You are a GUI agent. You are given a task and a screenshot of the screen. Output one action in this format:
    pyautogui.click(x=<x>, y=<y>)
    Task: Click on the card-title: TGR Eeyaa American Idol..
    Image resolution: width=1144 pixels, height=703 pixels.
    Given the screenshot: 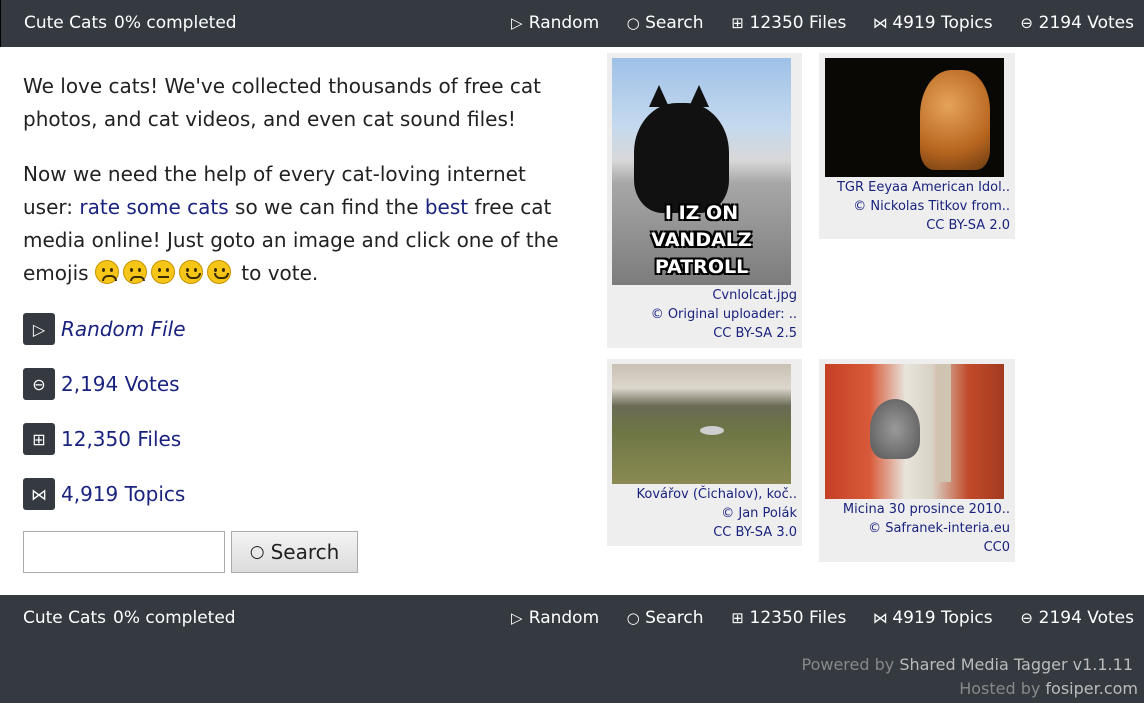 What is the action you would take?
    pyautogui.click(x=923, y=187)
    